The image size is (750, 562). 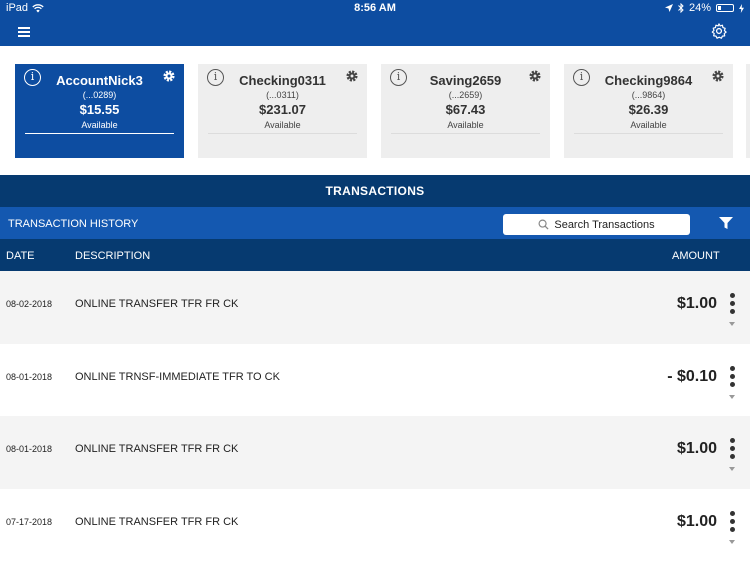 I want to click on column-header-description: DESCRIPTION, so click(x=112, y=256).